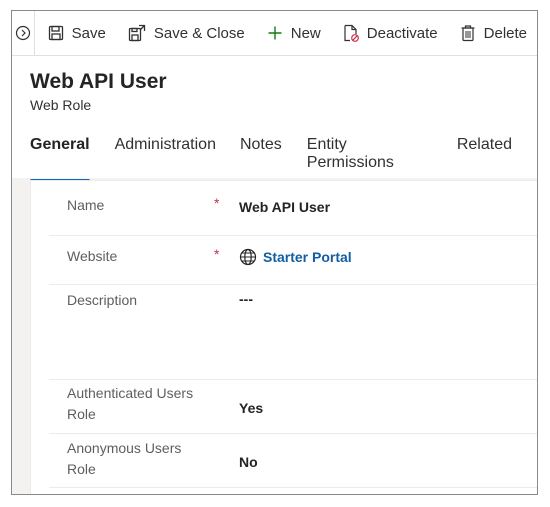 The image size is (550, 507). I want to click on description-label: Description, so click(102, 300).